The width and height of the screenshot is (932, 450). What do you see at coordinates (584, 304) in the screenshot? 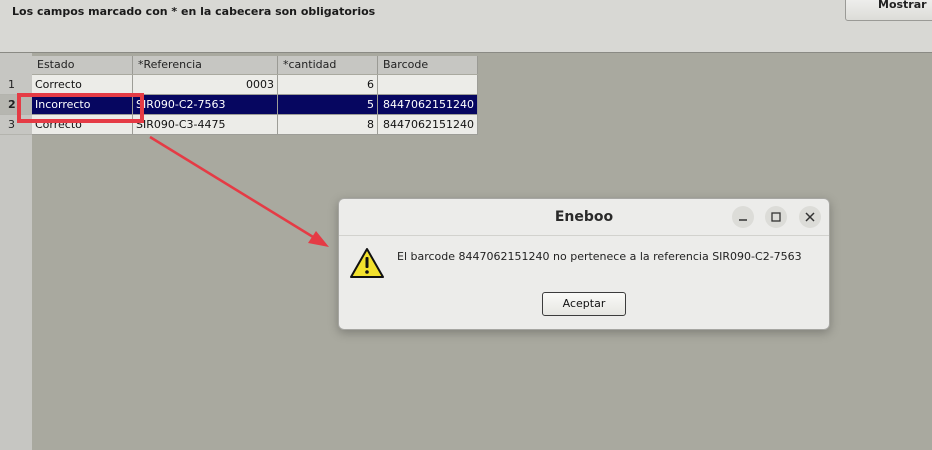
I see `accept-button: Aceptar` at bounding box center [584, 304].